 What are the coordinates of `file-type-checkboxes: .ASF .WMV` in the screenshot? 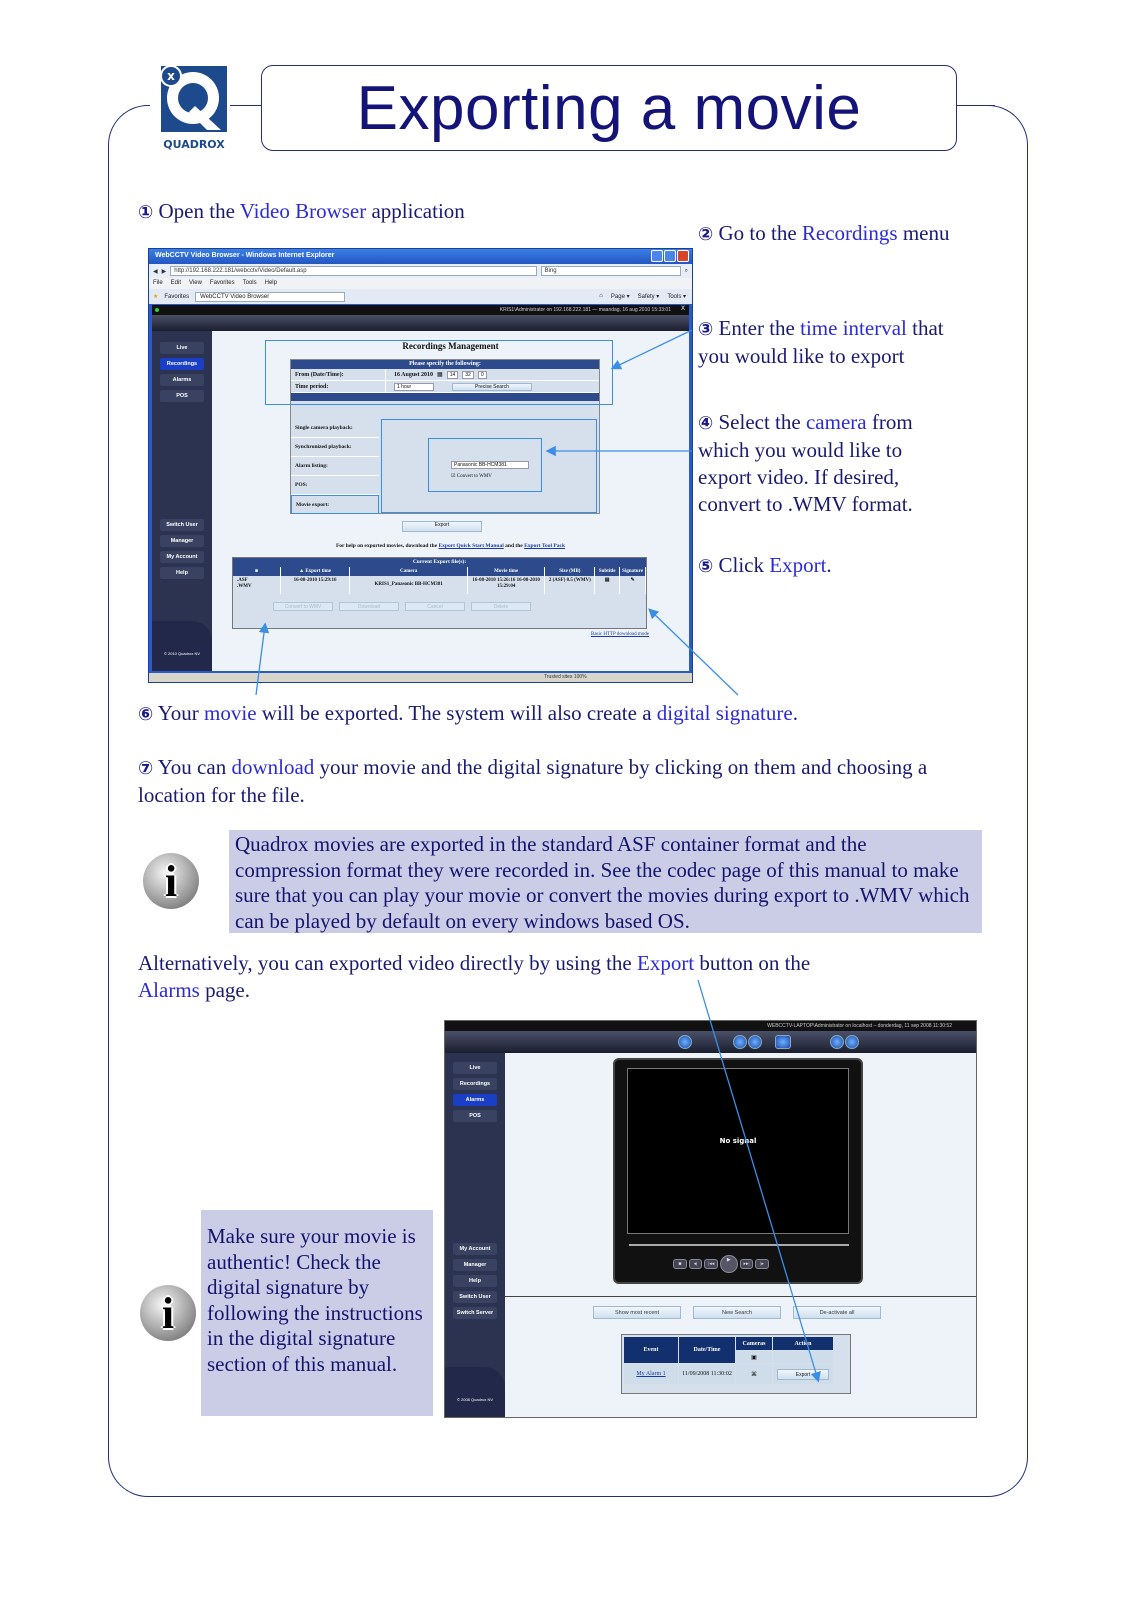 It's located at (257, 585).